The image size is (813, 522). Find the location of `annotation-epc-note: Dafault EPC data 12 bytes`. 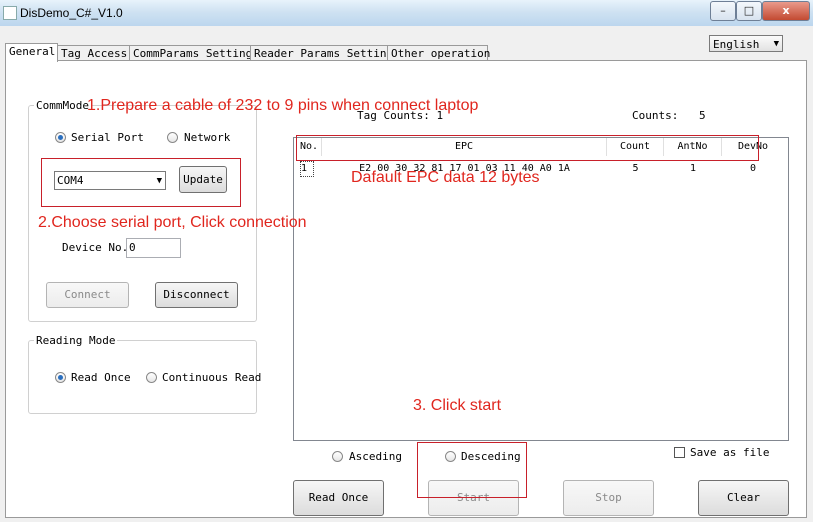

annotation-epc-note: Dafault EPC data 12 bytes is located at coordinates (445, 177).